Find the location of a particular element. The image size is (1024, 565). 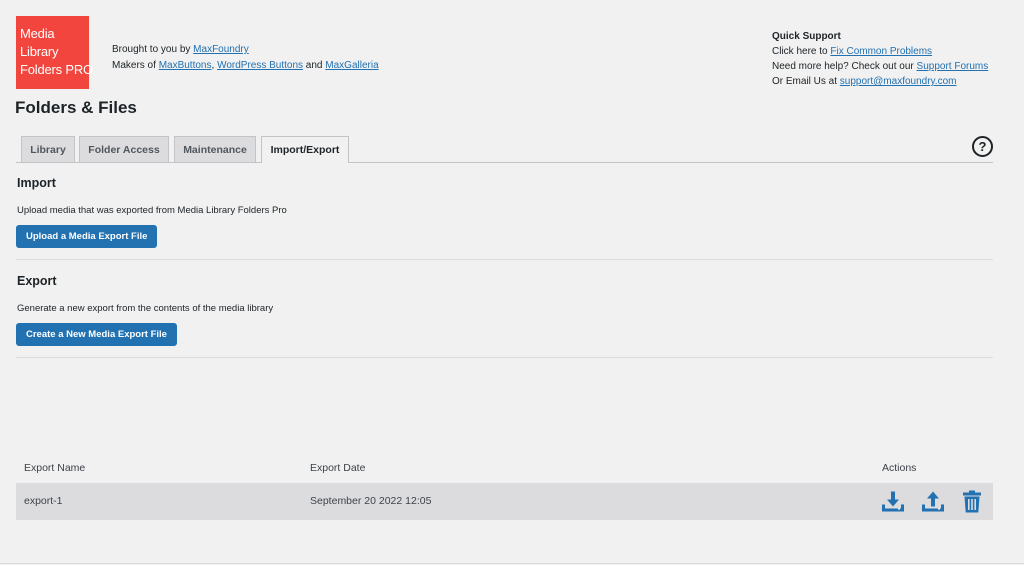

tab-library: Library is located at coordinates (48, 149).